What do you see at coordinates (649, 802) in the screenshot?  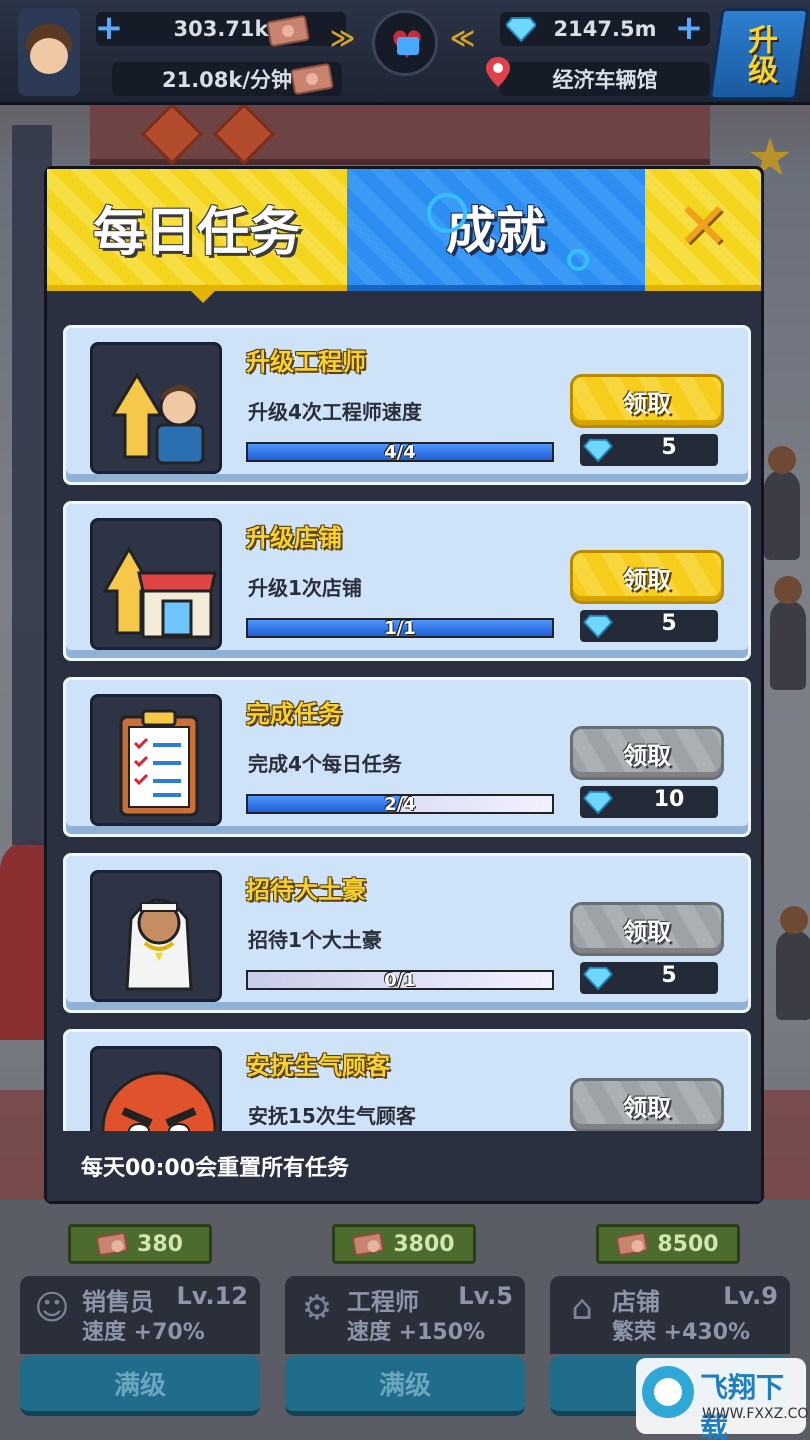 I see `gem-reward: 10` at bounding box center [649, 802].